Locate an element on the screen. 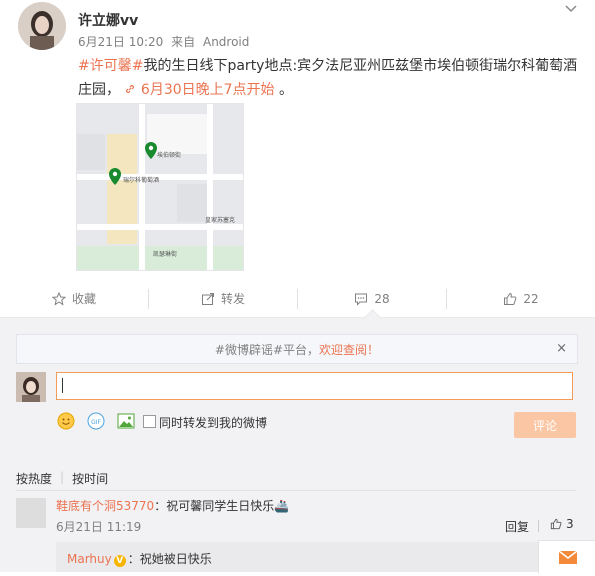 Image resolution: width=595 pixels, height=576 pixels. share-icon is located at coordinates (207, 298).